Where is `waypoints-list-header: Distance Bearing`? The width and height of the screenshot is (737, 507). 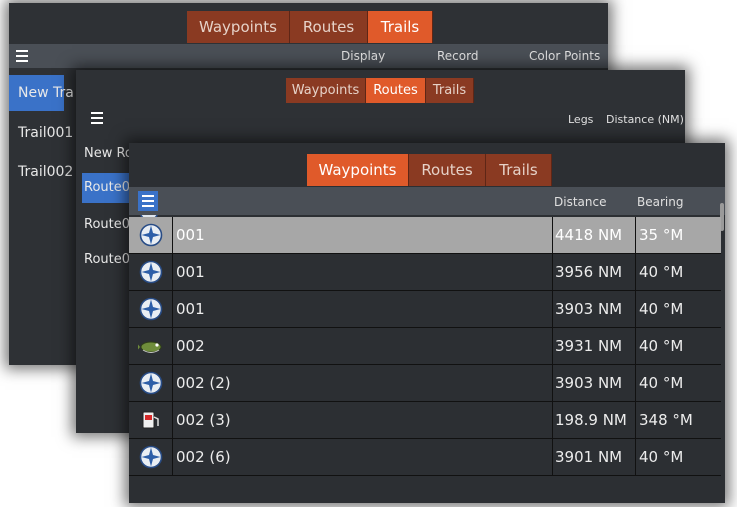
waypoints-list-header: Distance Bearing is located at coordinates (427, 201).